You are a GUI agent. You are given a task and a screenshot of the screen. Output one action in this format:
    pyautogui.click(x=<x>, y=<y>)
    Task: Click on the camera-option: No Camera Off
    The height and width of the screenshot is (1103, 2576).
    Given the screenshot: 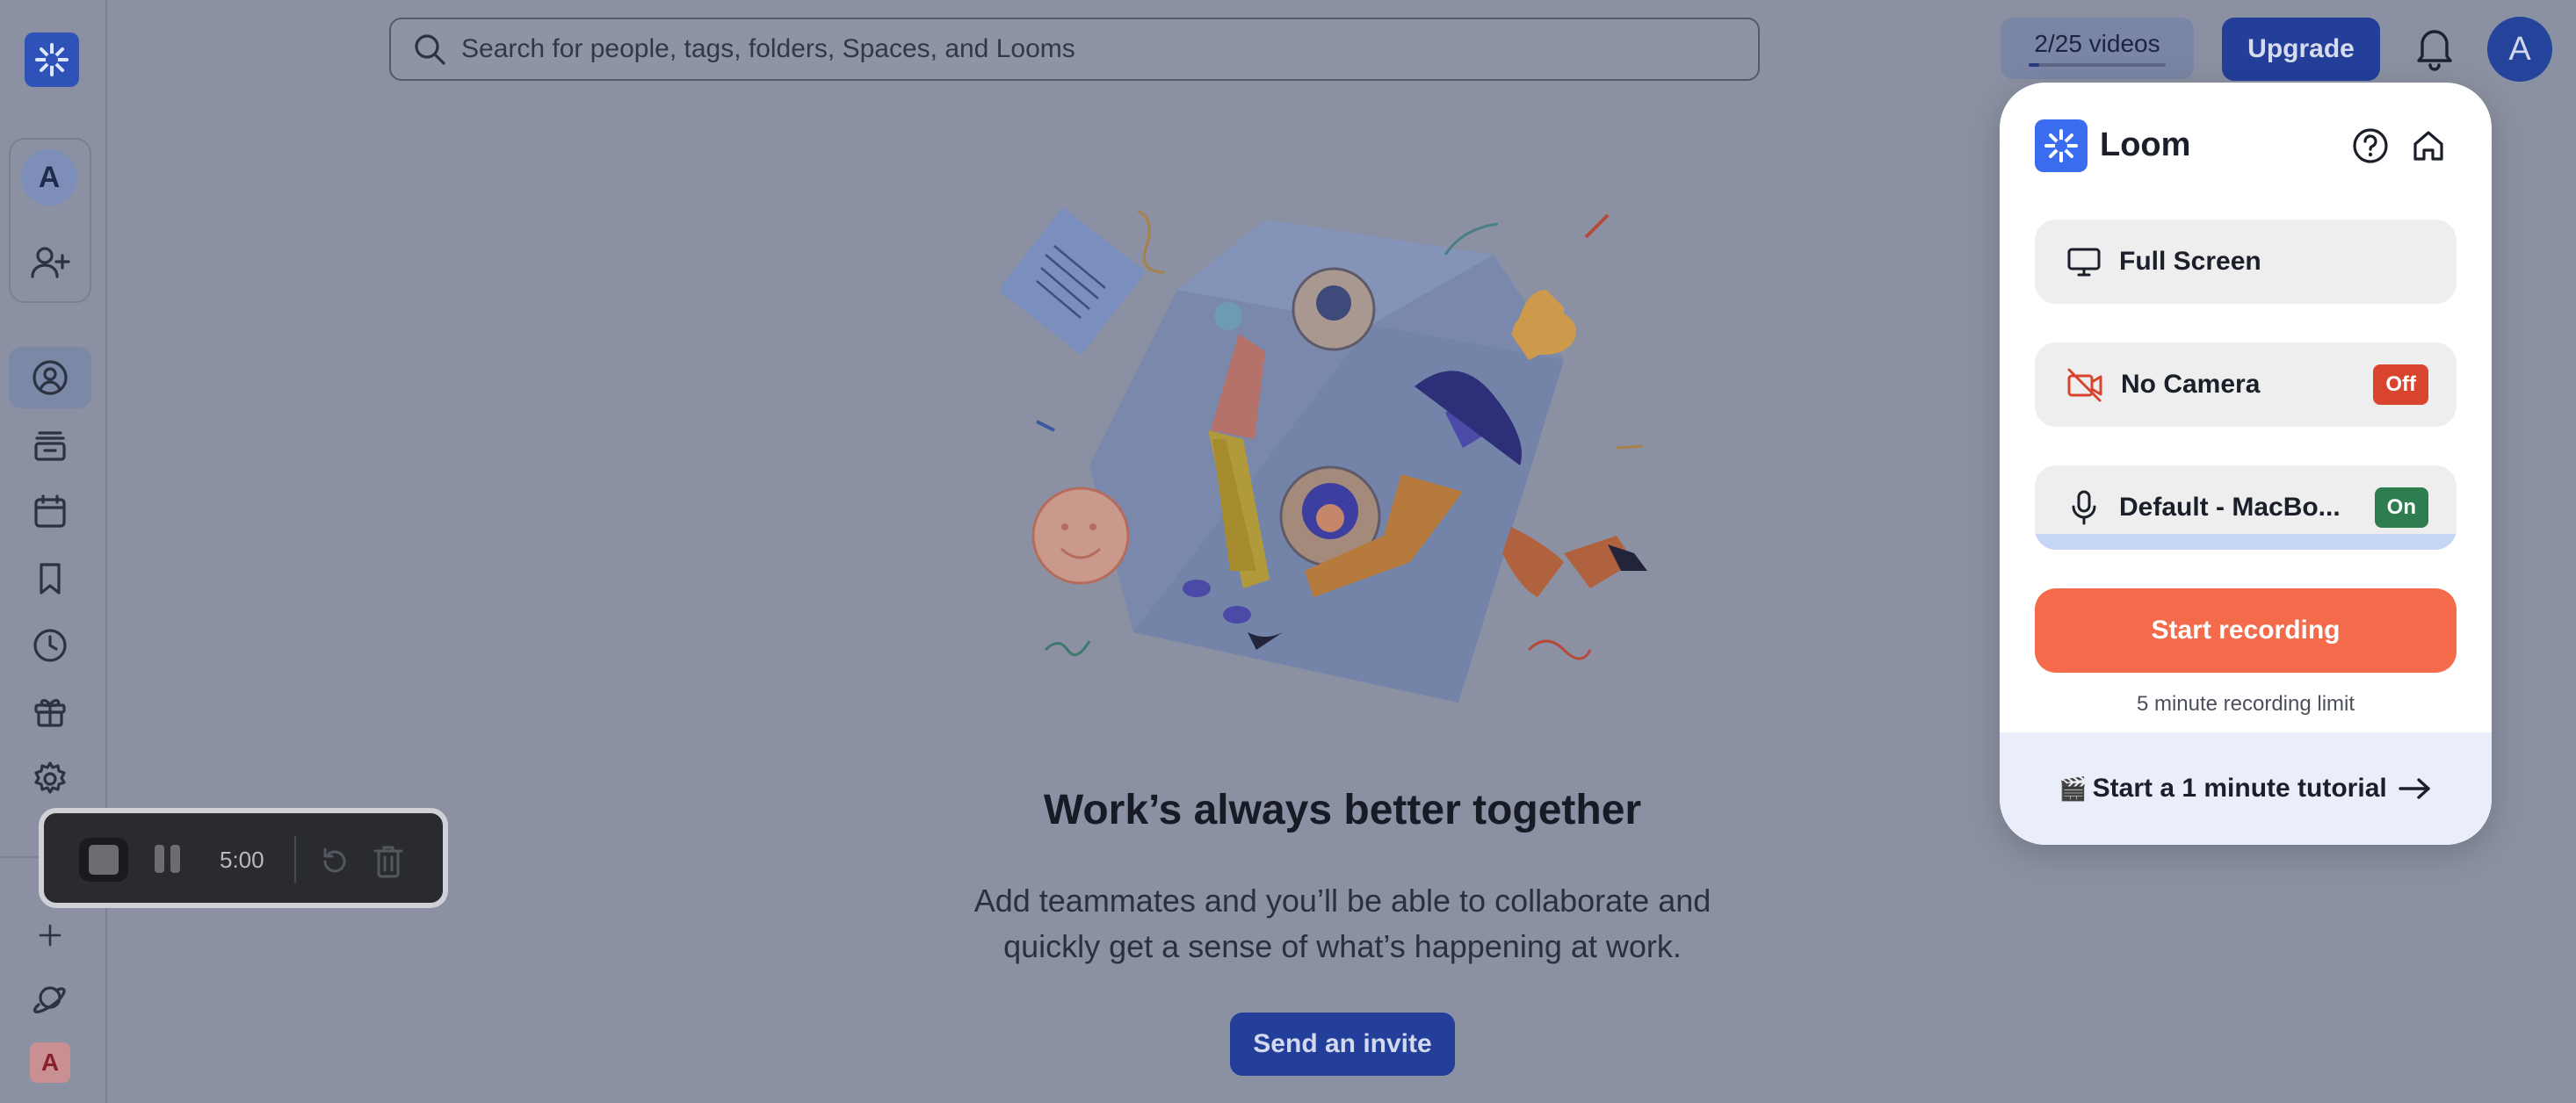 What is the action you would take?
    pyautogui.click(x=2246, y=385)
    